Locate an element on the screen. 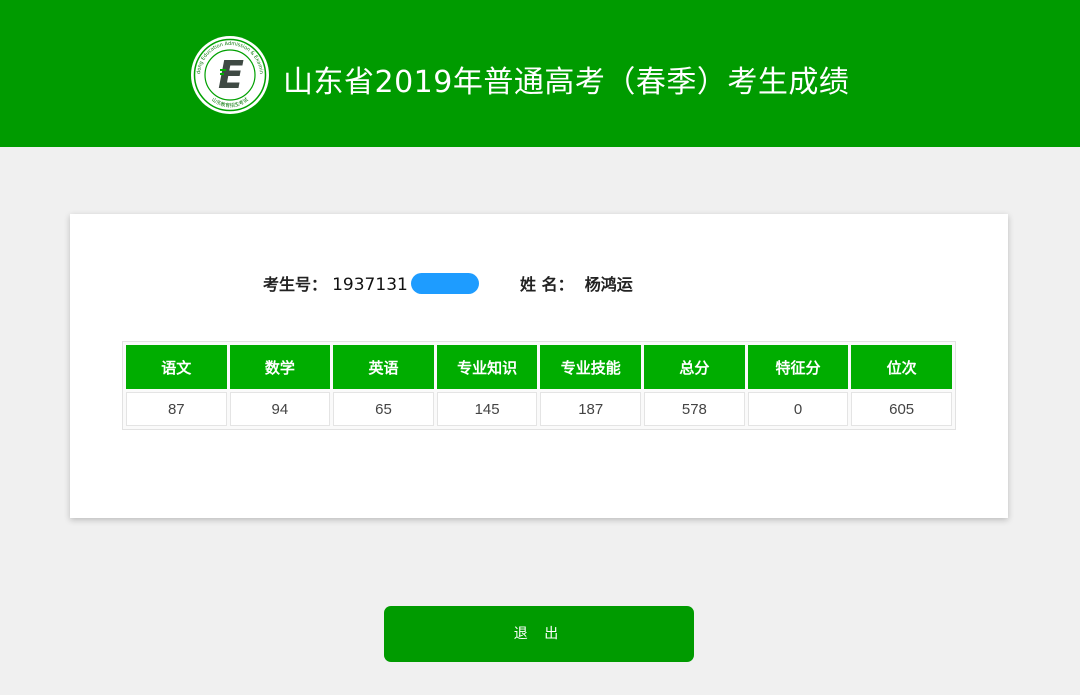  score-english: 65 is located at coordinates (383, 409).